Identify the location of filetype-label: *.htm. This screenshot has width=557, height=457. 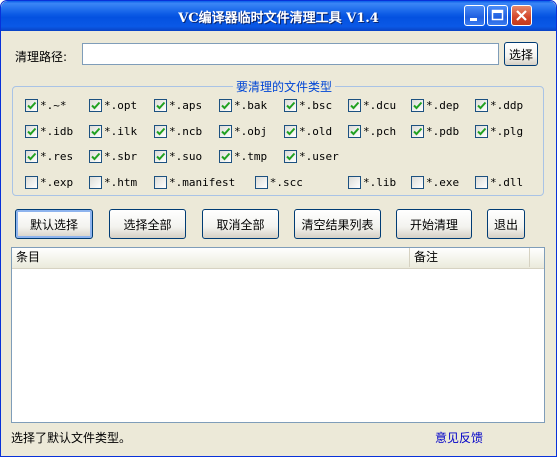
(121, 182).